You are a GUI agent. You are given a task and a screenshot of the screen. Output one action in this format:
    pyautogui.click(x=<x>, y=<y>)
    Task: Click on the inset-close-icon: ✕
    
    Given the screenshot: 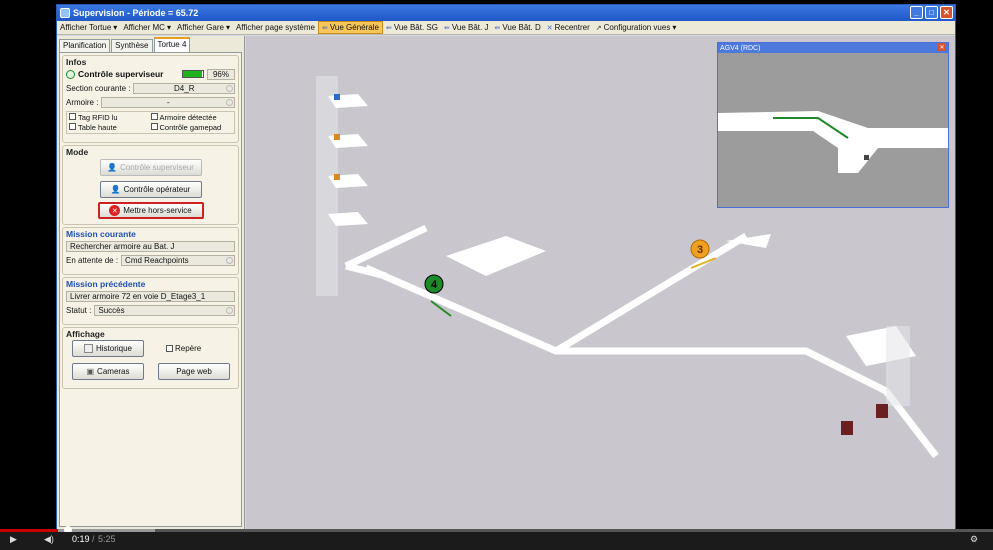 What is the action you would take?
    pyautogui.click(x=942, y=47)
    